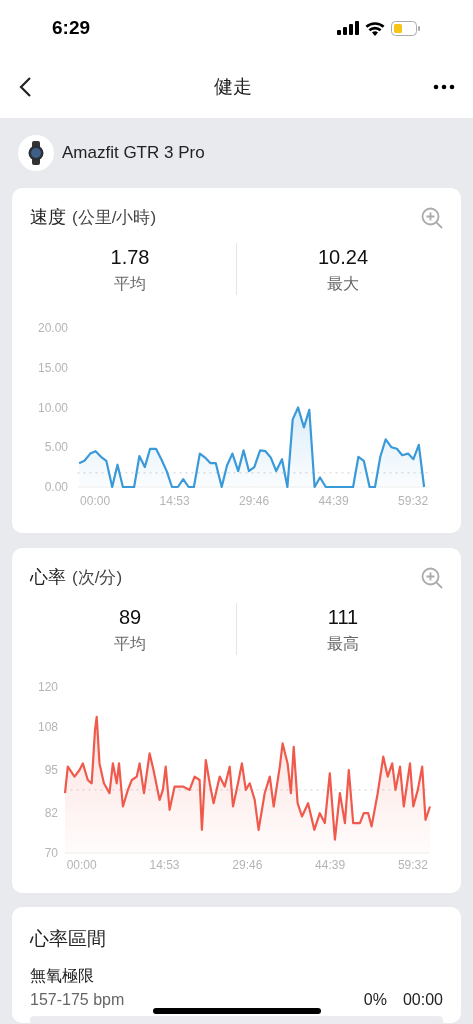 The width and height of the screenshot is (473, 1024). Describe the element at coordinates (343, 284) in the screenshot. I see `stat-label: 最大` at that location.